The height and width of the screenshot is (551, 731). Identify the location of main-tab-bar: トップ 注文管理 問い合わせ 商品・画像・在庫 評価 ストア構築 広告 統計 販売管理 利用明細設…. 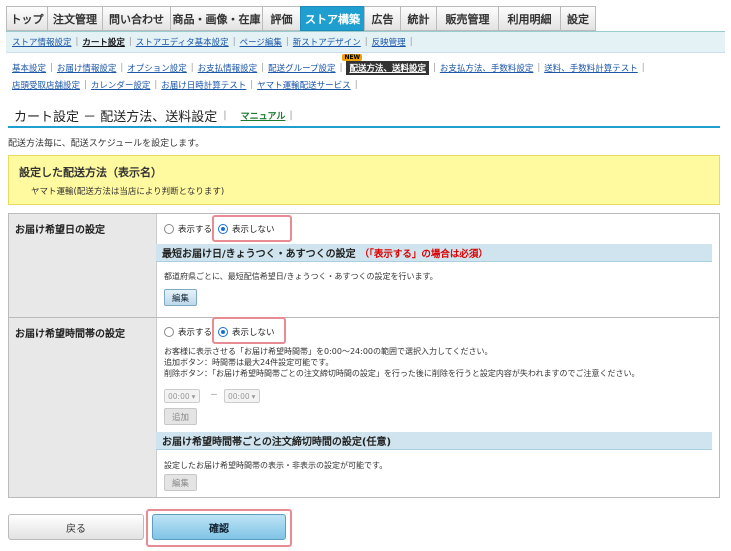
(301, 18).